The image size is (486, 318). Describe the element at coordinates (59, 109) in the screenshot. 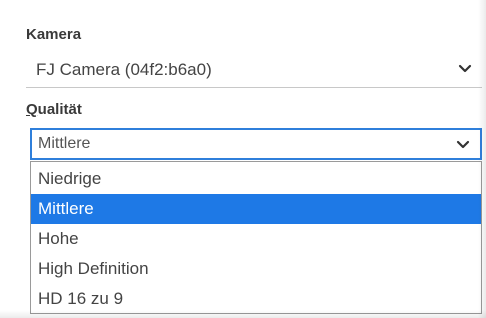

I see `quality-label-rest: ualität` at that location.